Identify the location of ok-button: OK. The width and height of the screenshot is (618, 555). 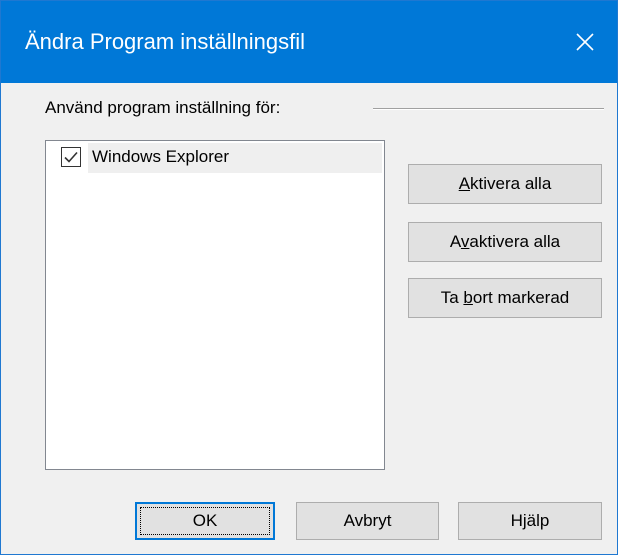
(205, 521).